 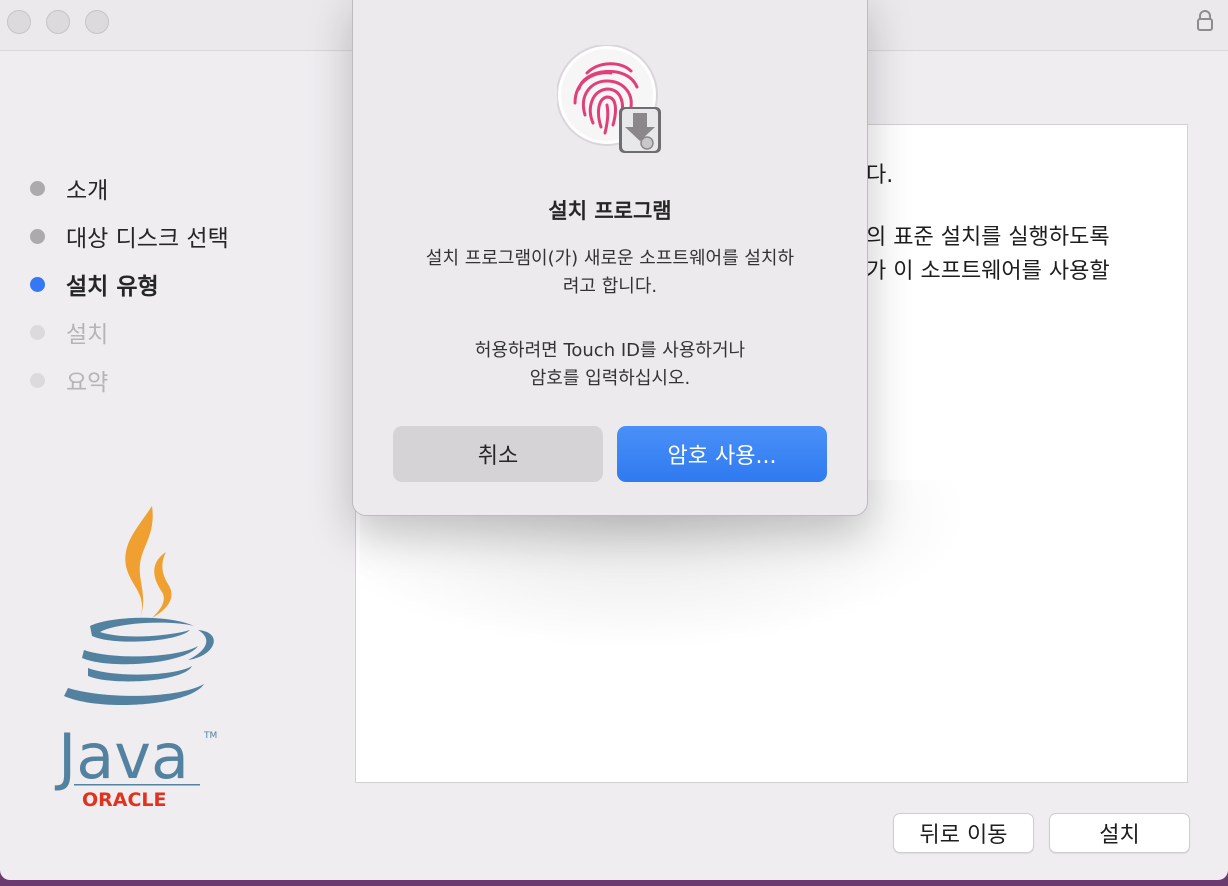 I want to click on content-line: 의 표준 설치를 실행하도록, so click(x=988, y=237).